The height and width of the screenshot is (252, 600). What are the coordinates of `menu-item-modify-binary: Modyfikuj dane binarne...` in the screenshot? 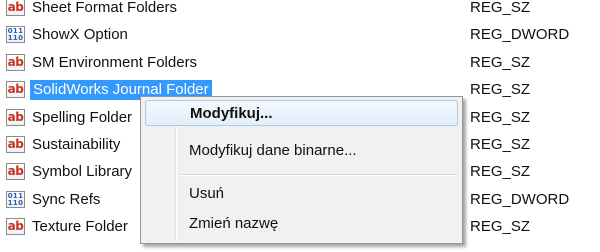 It's located at (301, 151).